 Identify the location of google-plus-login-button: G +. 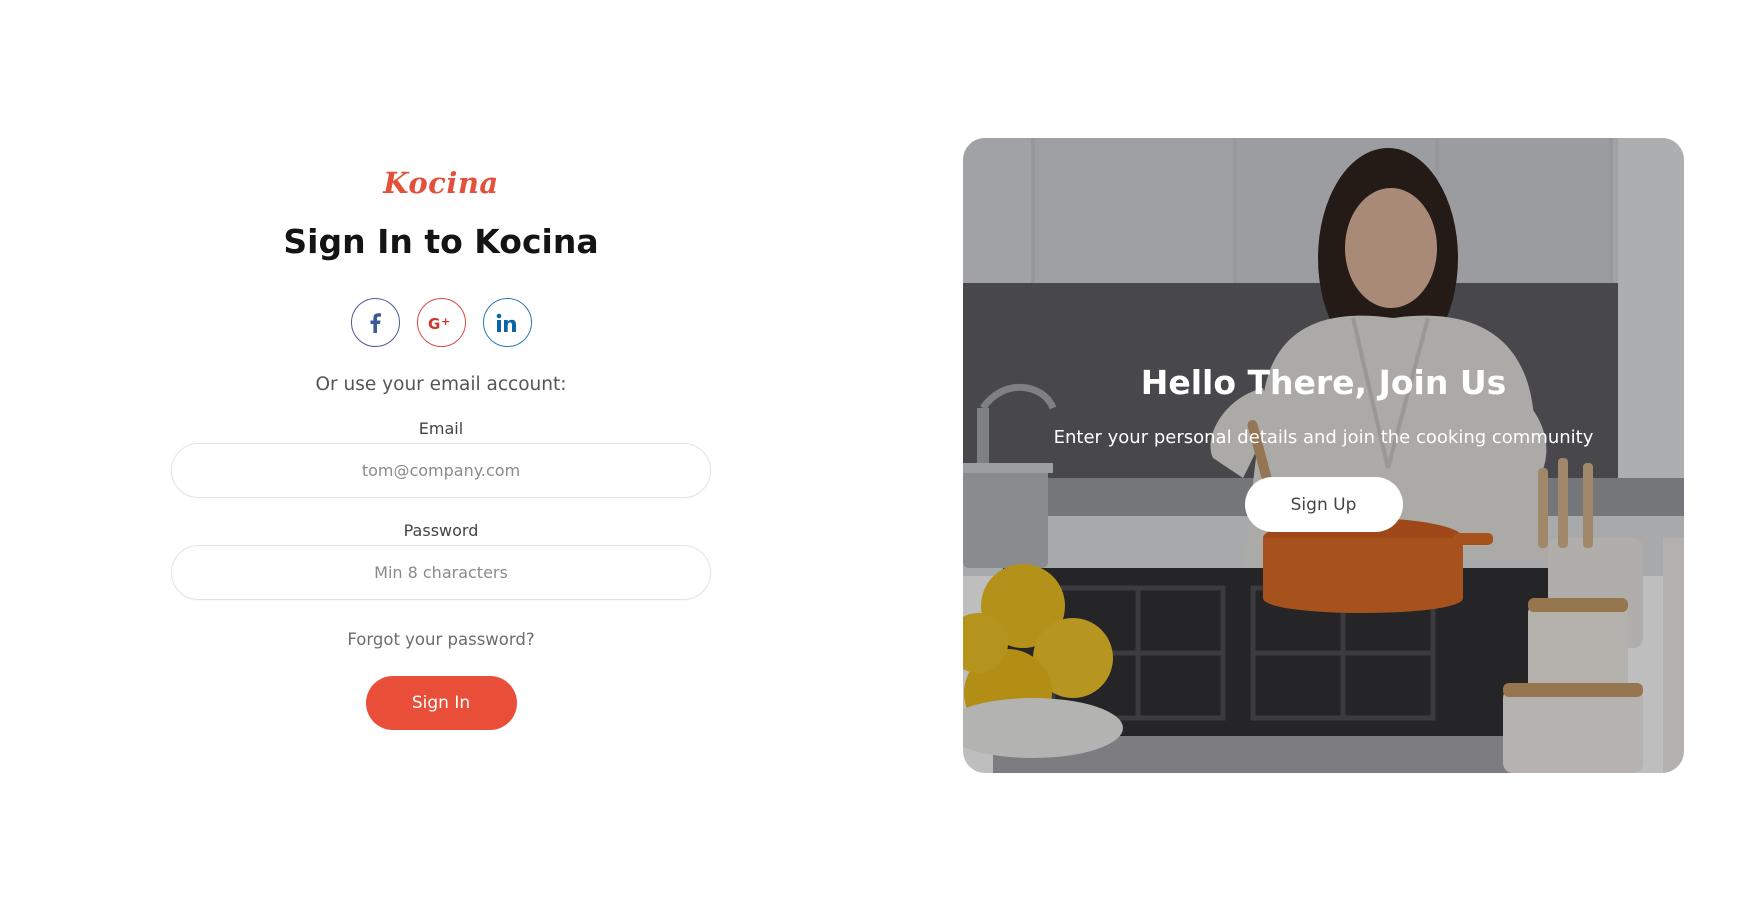
(441, 322).